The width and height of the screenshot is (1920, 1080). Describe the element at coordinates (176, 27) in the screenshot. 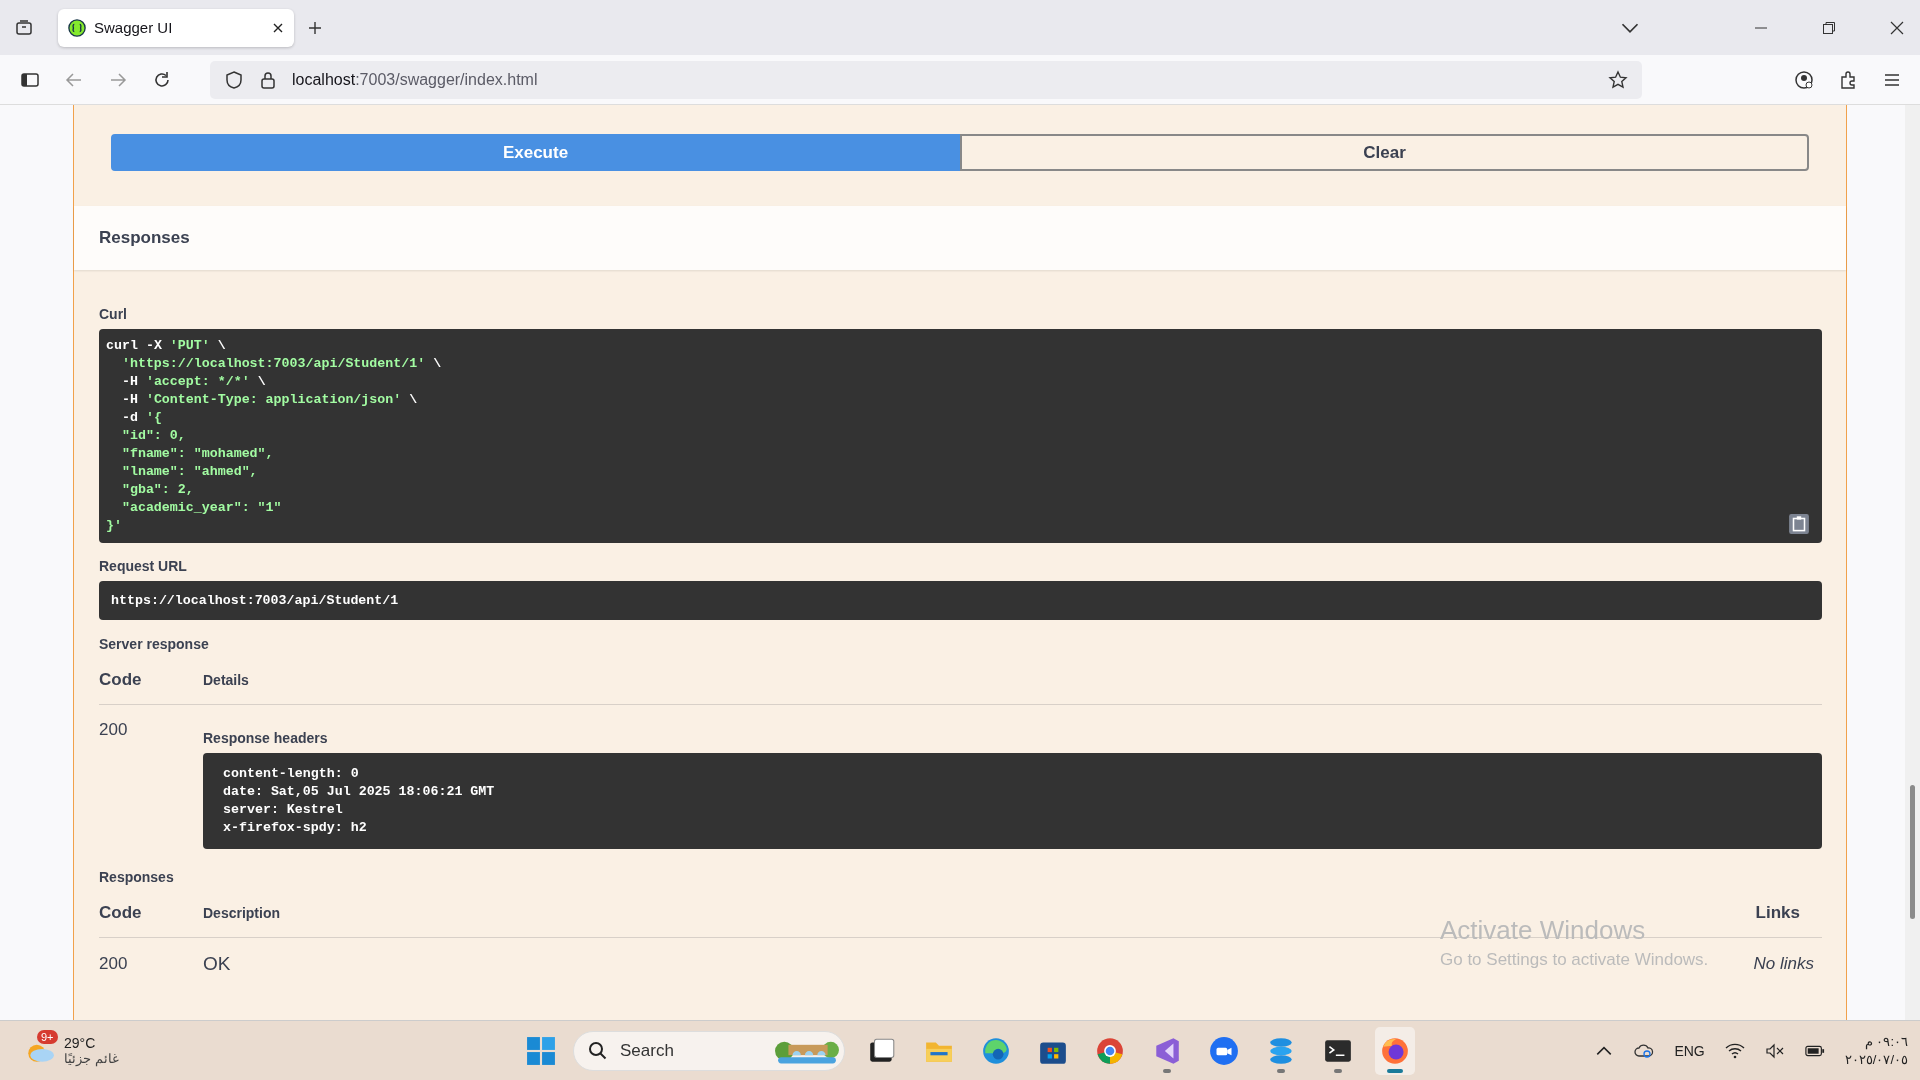

I see `browser-tab: Swagger UI` at that location.